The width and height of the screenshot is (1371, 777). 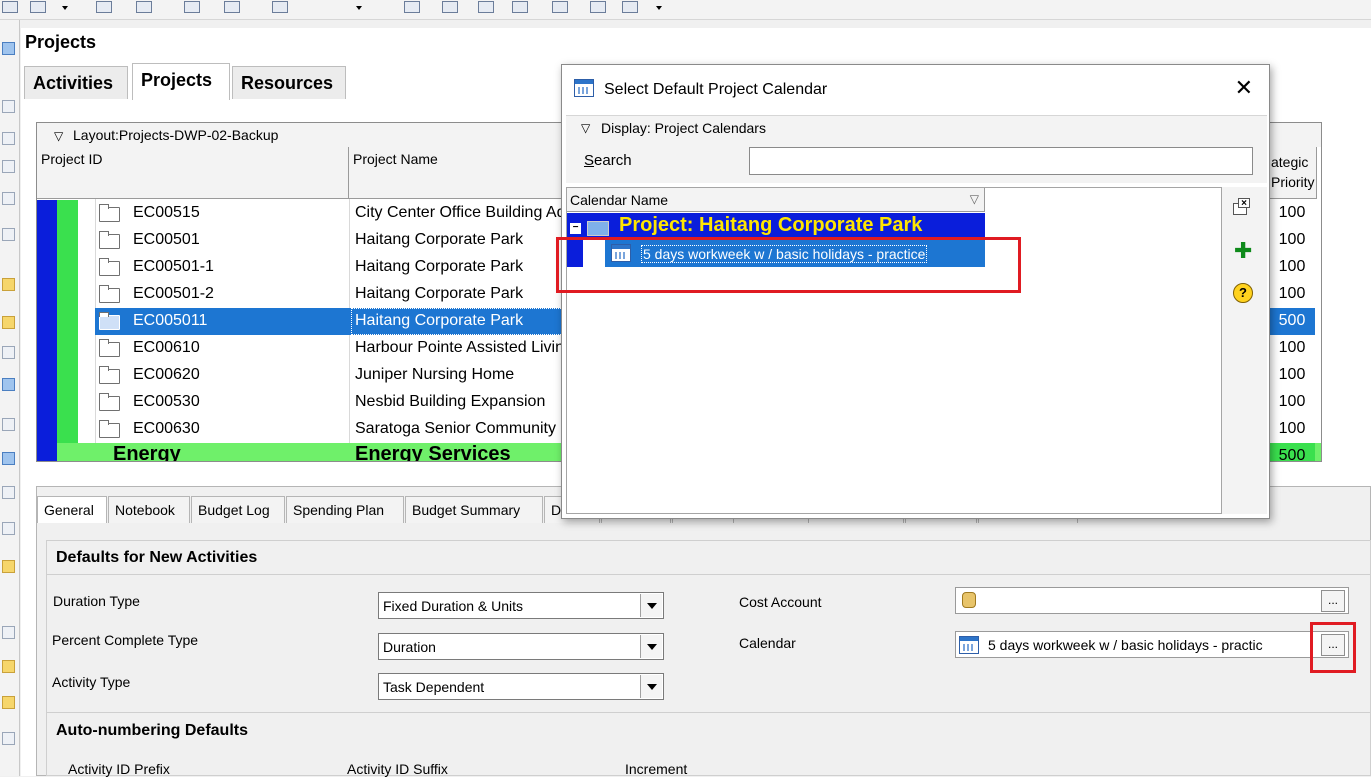 I want to click on help-icon: ?, so click(x=1243, y=293).